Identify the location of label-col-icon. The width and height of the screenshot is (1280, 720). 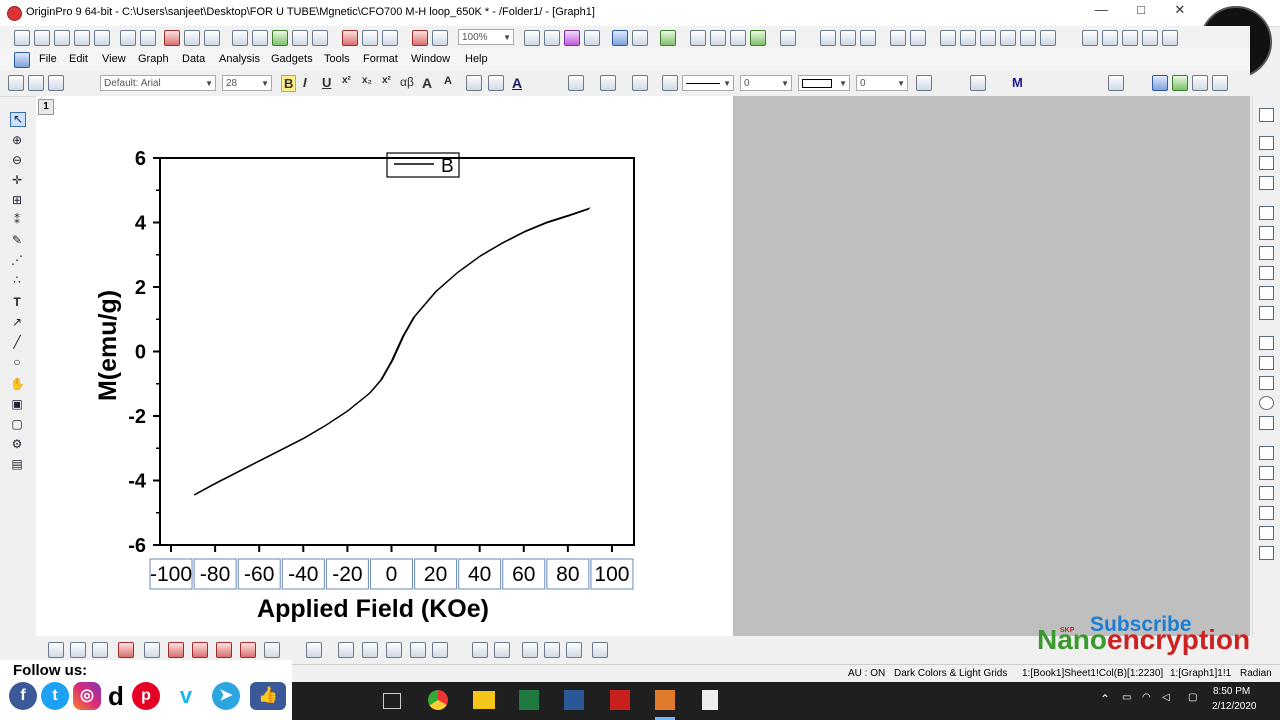
(1150, 38).